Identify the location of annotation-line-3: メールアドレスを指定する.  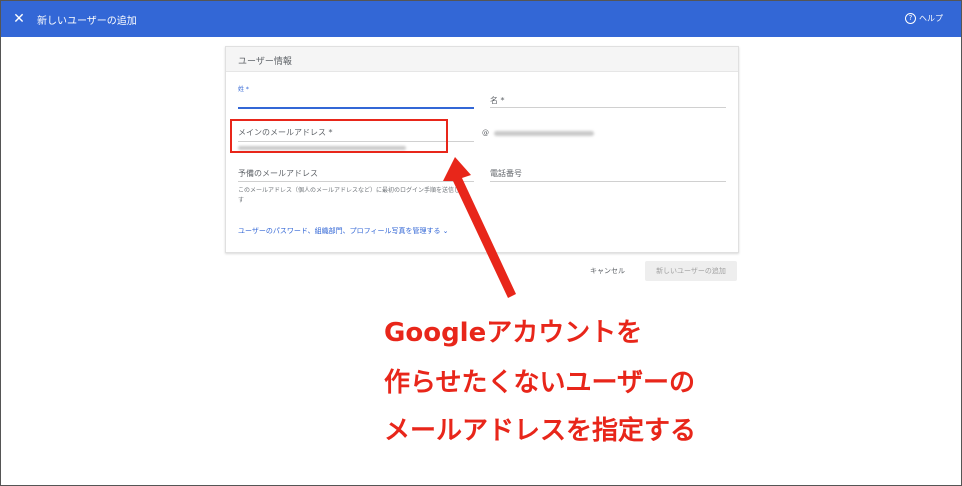
(540, 431).